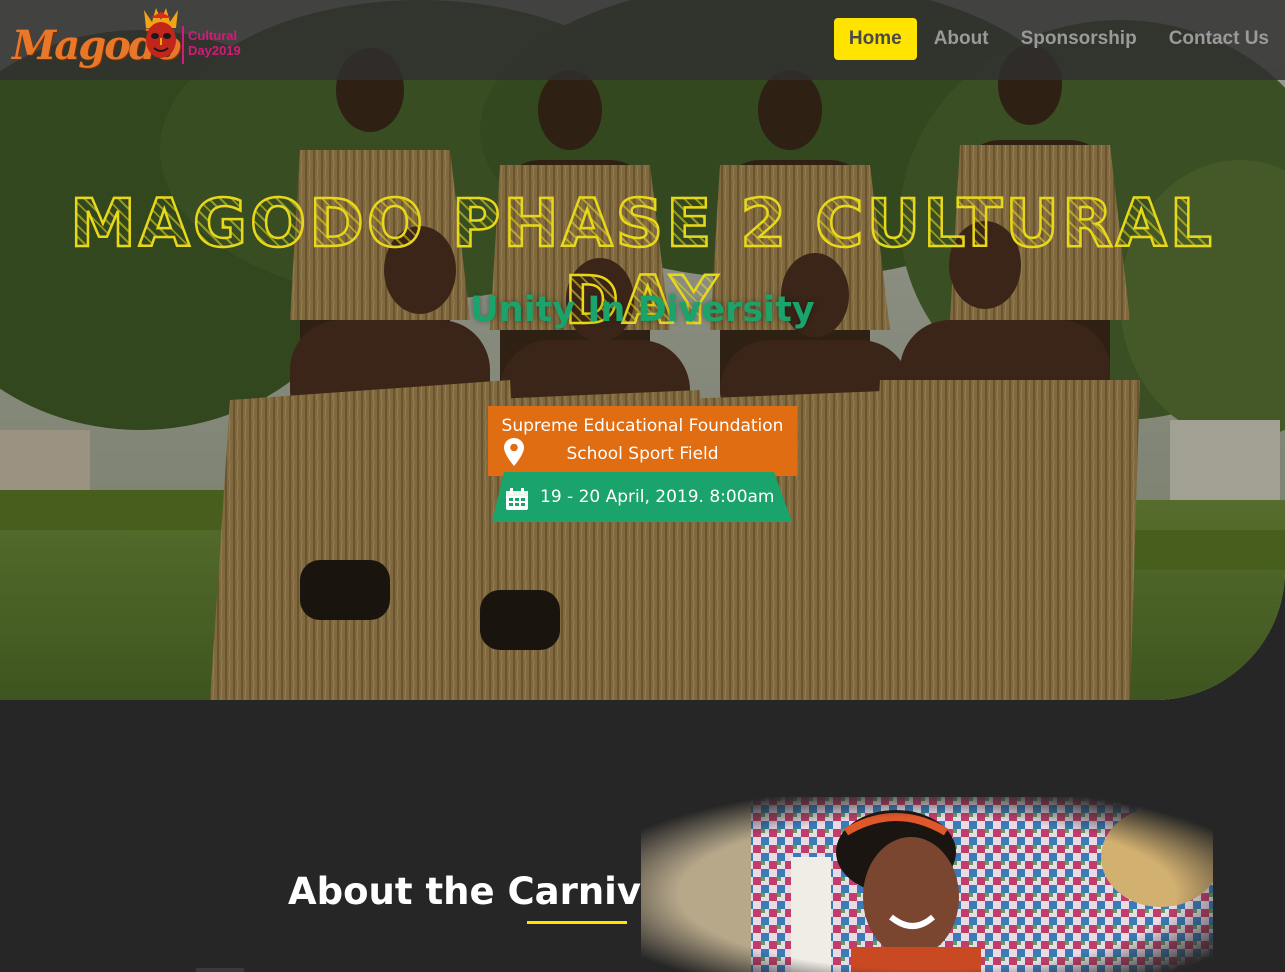 Image resolution: width=1285 pixels, height=972 pixels. What do you see at coordinates (875, 39) in the screenshot?
I see `nav-home: Home` at bounding box center [875, 39].